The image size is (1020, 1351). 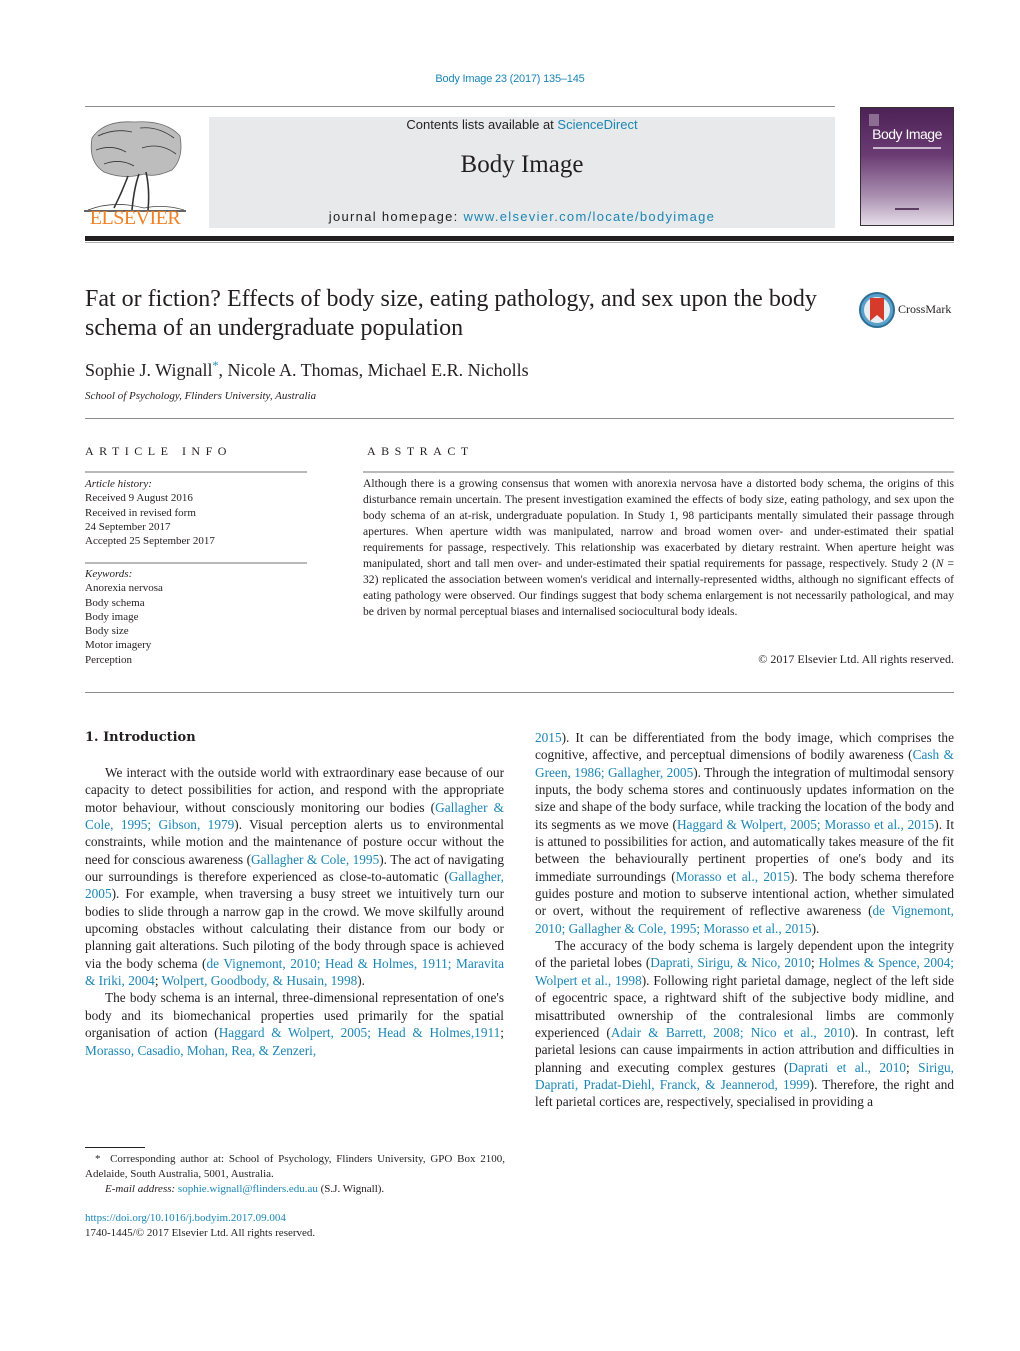 I want to click on author-name: Nicole A. Thomas, so click(x=292, y=370).